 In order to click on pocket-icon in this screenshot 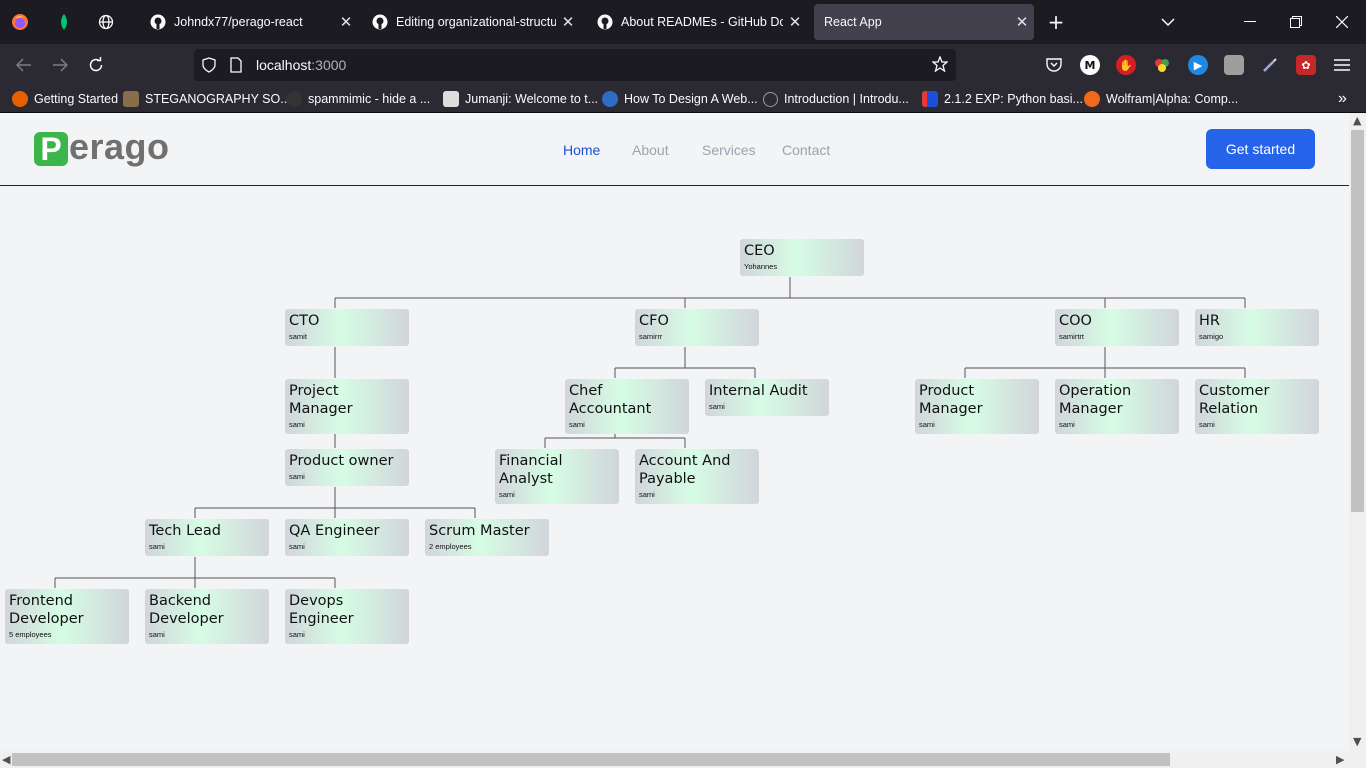, I will do `click(1054, 65)`.